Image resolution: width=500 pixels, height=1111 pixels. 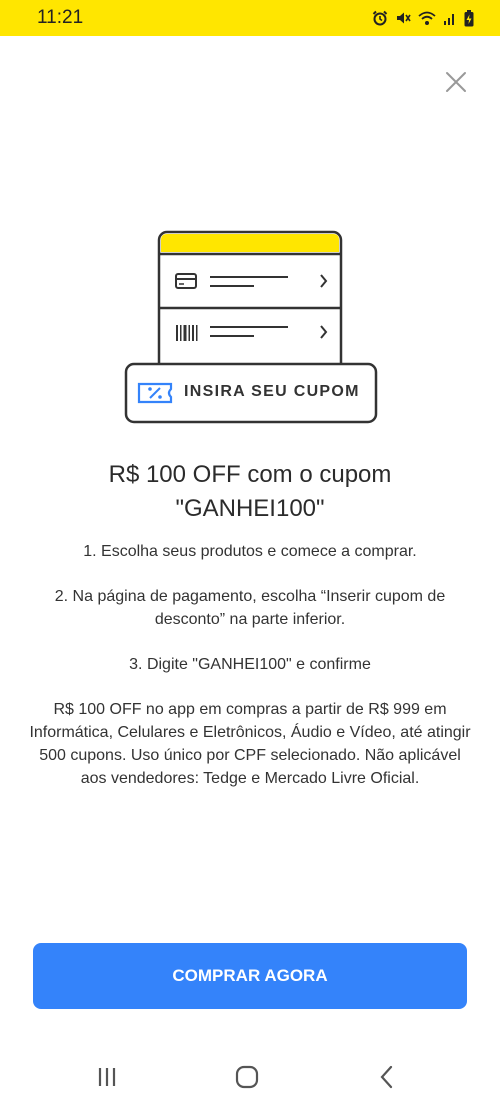 I want to click on recent-apps-button, so click(x=107, y=1077).